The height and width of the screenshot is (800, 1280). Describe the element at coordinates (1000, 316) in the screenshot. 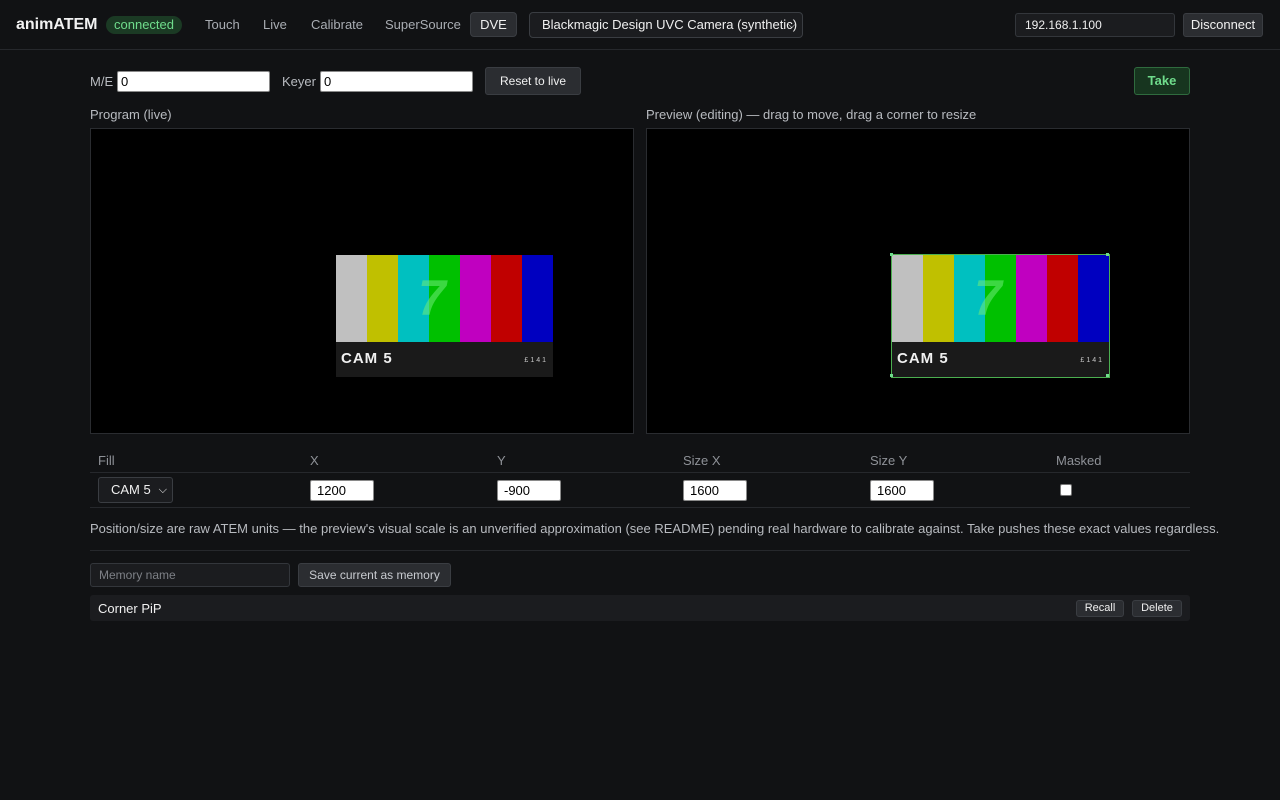

I see `selection-outline` at that location.